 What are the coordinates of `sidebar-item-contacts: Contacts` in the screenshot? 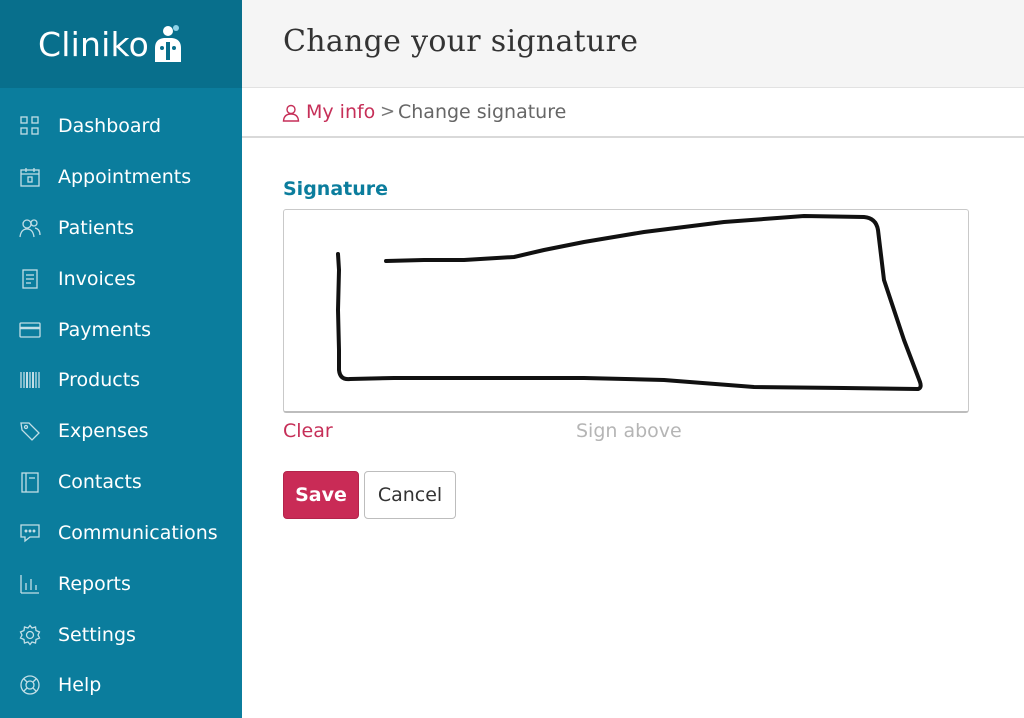 It's located at (121, 482).